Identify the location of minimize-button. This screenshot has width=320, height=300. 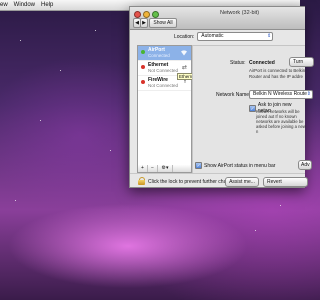
(146, 14).